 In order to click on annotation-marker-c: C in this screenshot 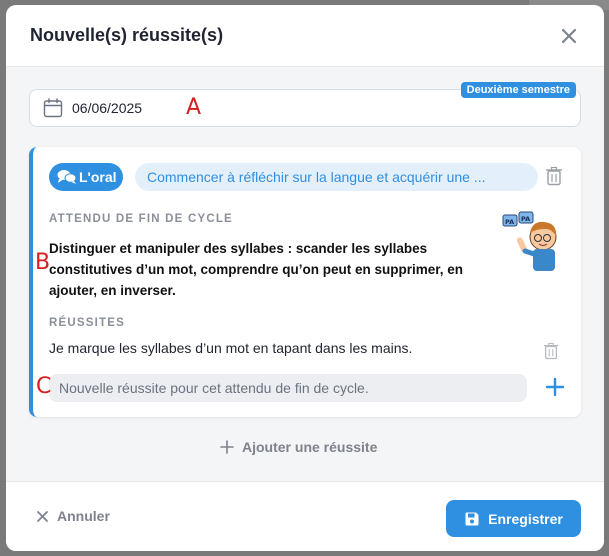, I will do `click(44, 386)`.